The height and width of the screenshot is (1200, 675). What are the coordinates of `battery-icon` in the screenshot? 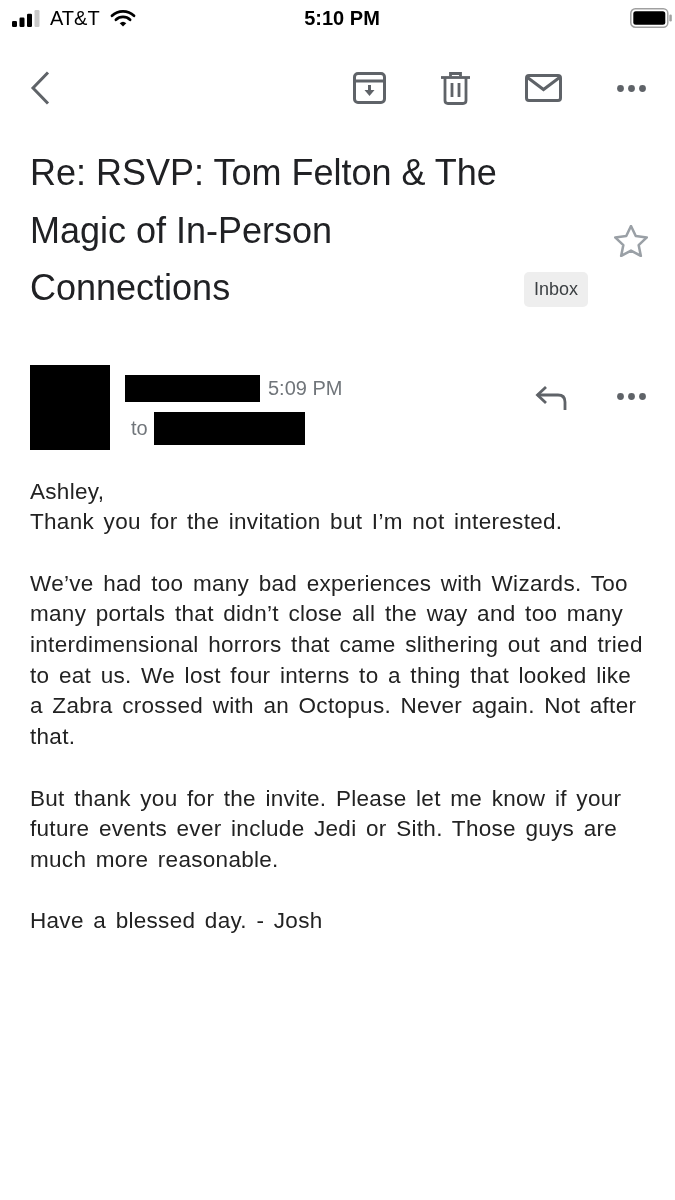 It's located at (651, 18).